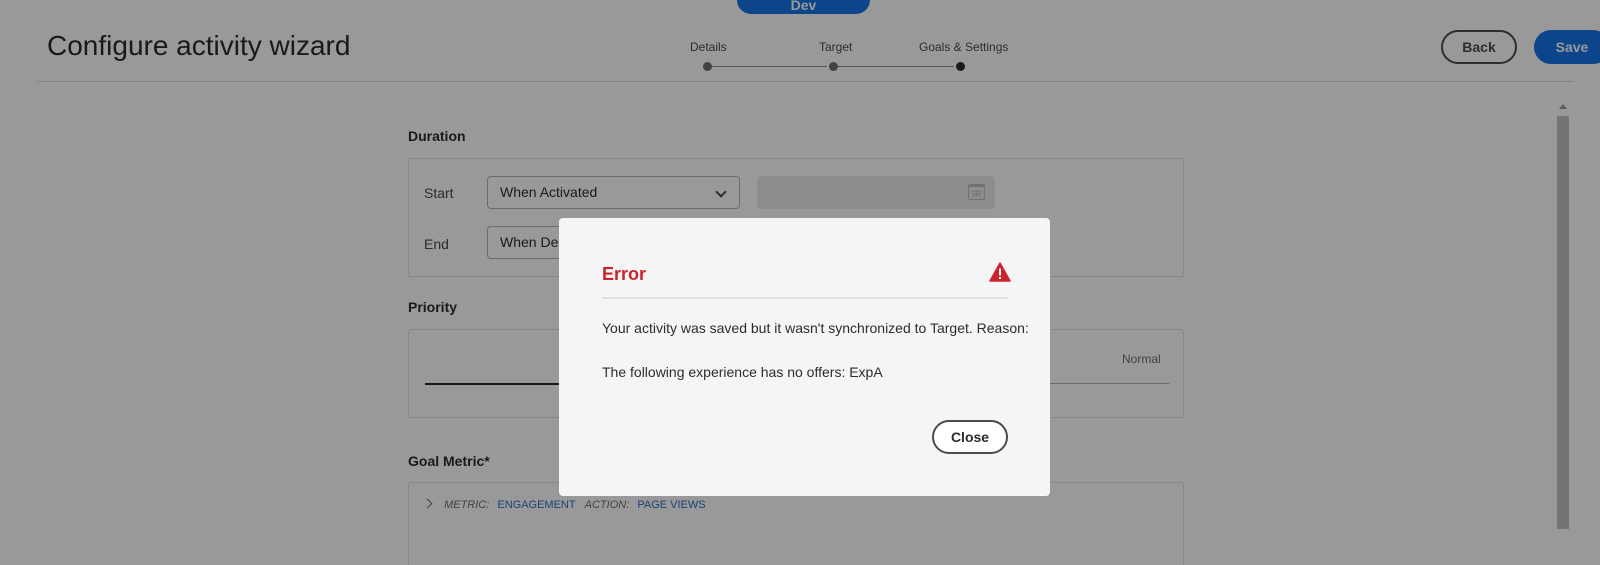 The image size is (1600, 565). What do you see at coordinates (1000, 272) in the screenshot?
I see `alert-triangle-icon` at bounding box center [1000, 272].